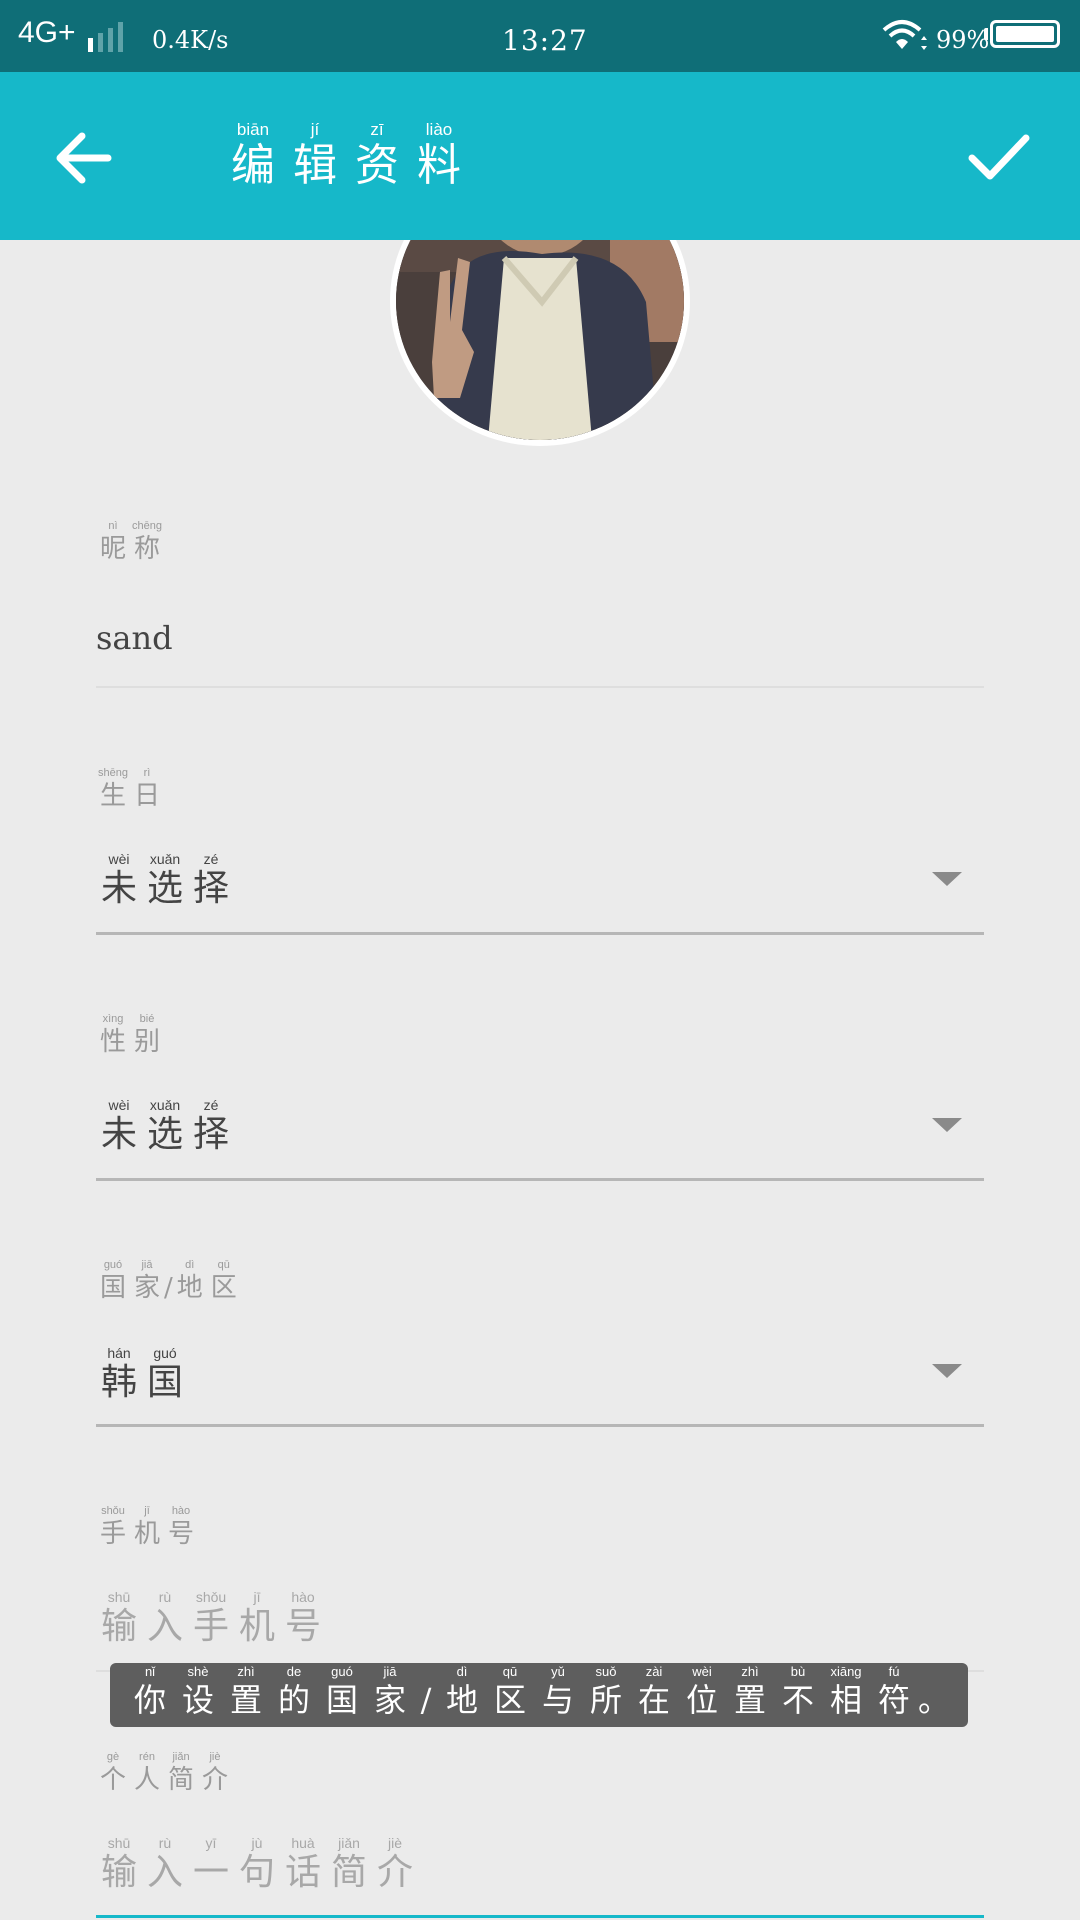  What do you see at coordinates (904, 35) in the screenshot?
I see `wifi-icon` at bounding box center [904, 35].